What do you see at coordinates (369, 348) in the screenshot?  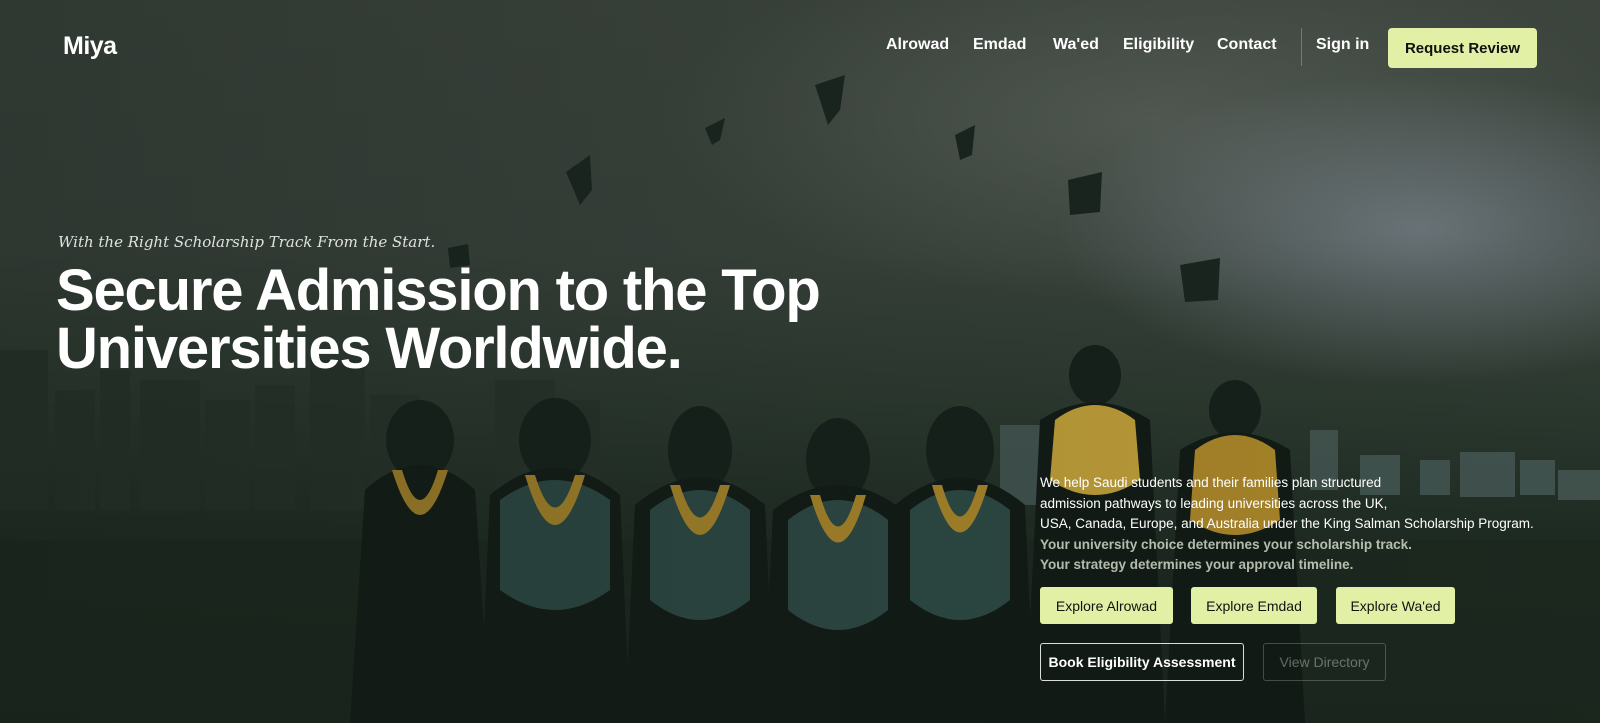 I see `hero-headline-line-2: Universities Worldwide.` at bounding box center [369, 348].